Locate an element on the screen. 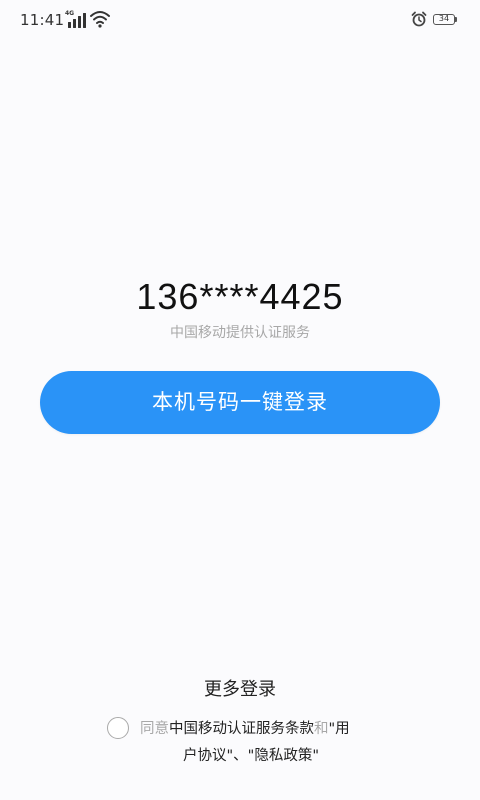 The height and width of the screenshot is (800, 480). agreement-line-2: 户协议"、"隐私政策" is located at coordinates (265, 756).